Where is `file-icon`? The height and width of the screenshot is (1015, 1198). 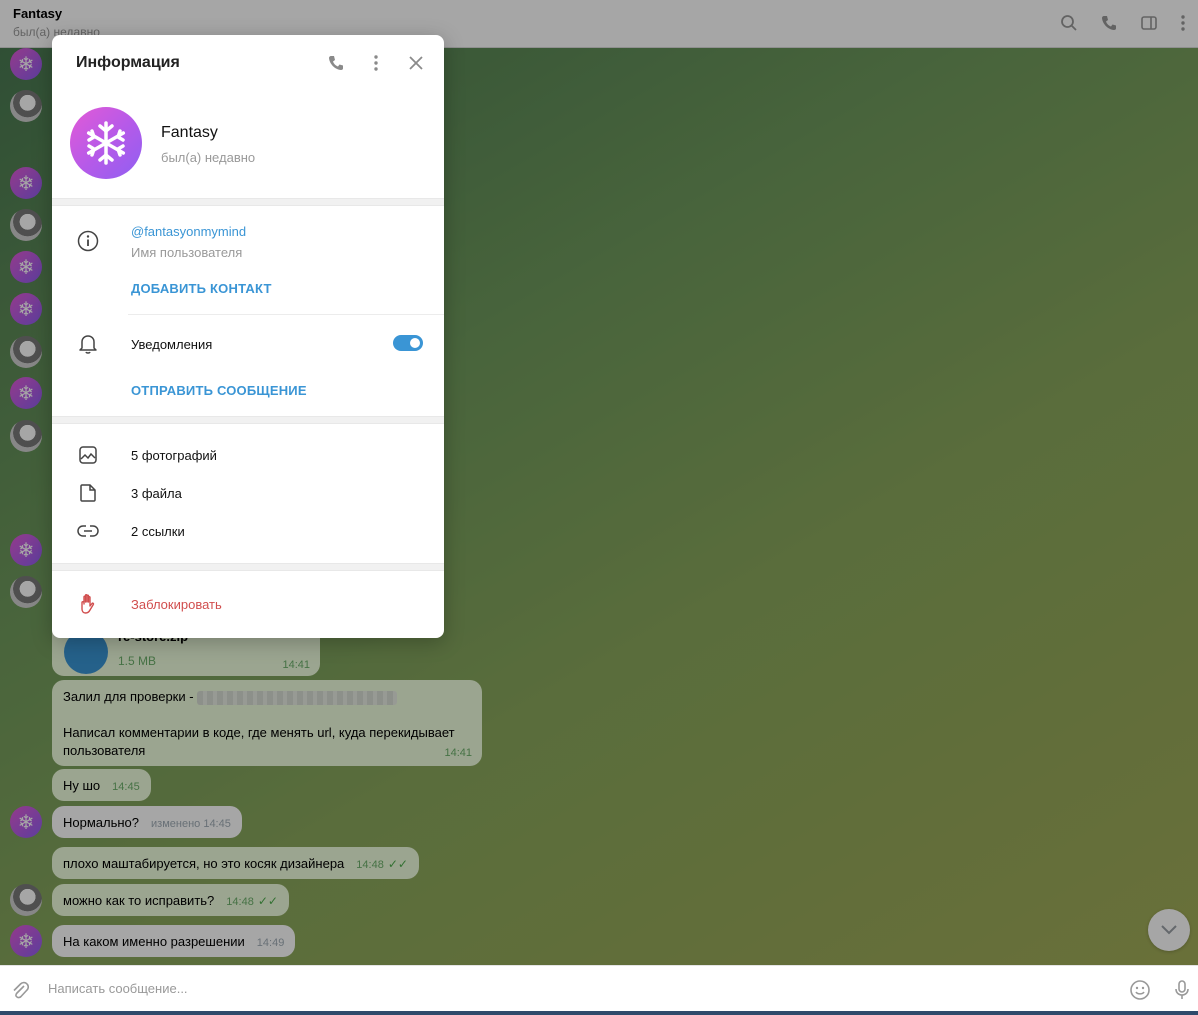 file-icon is located at coordinates (88, 493).